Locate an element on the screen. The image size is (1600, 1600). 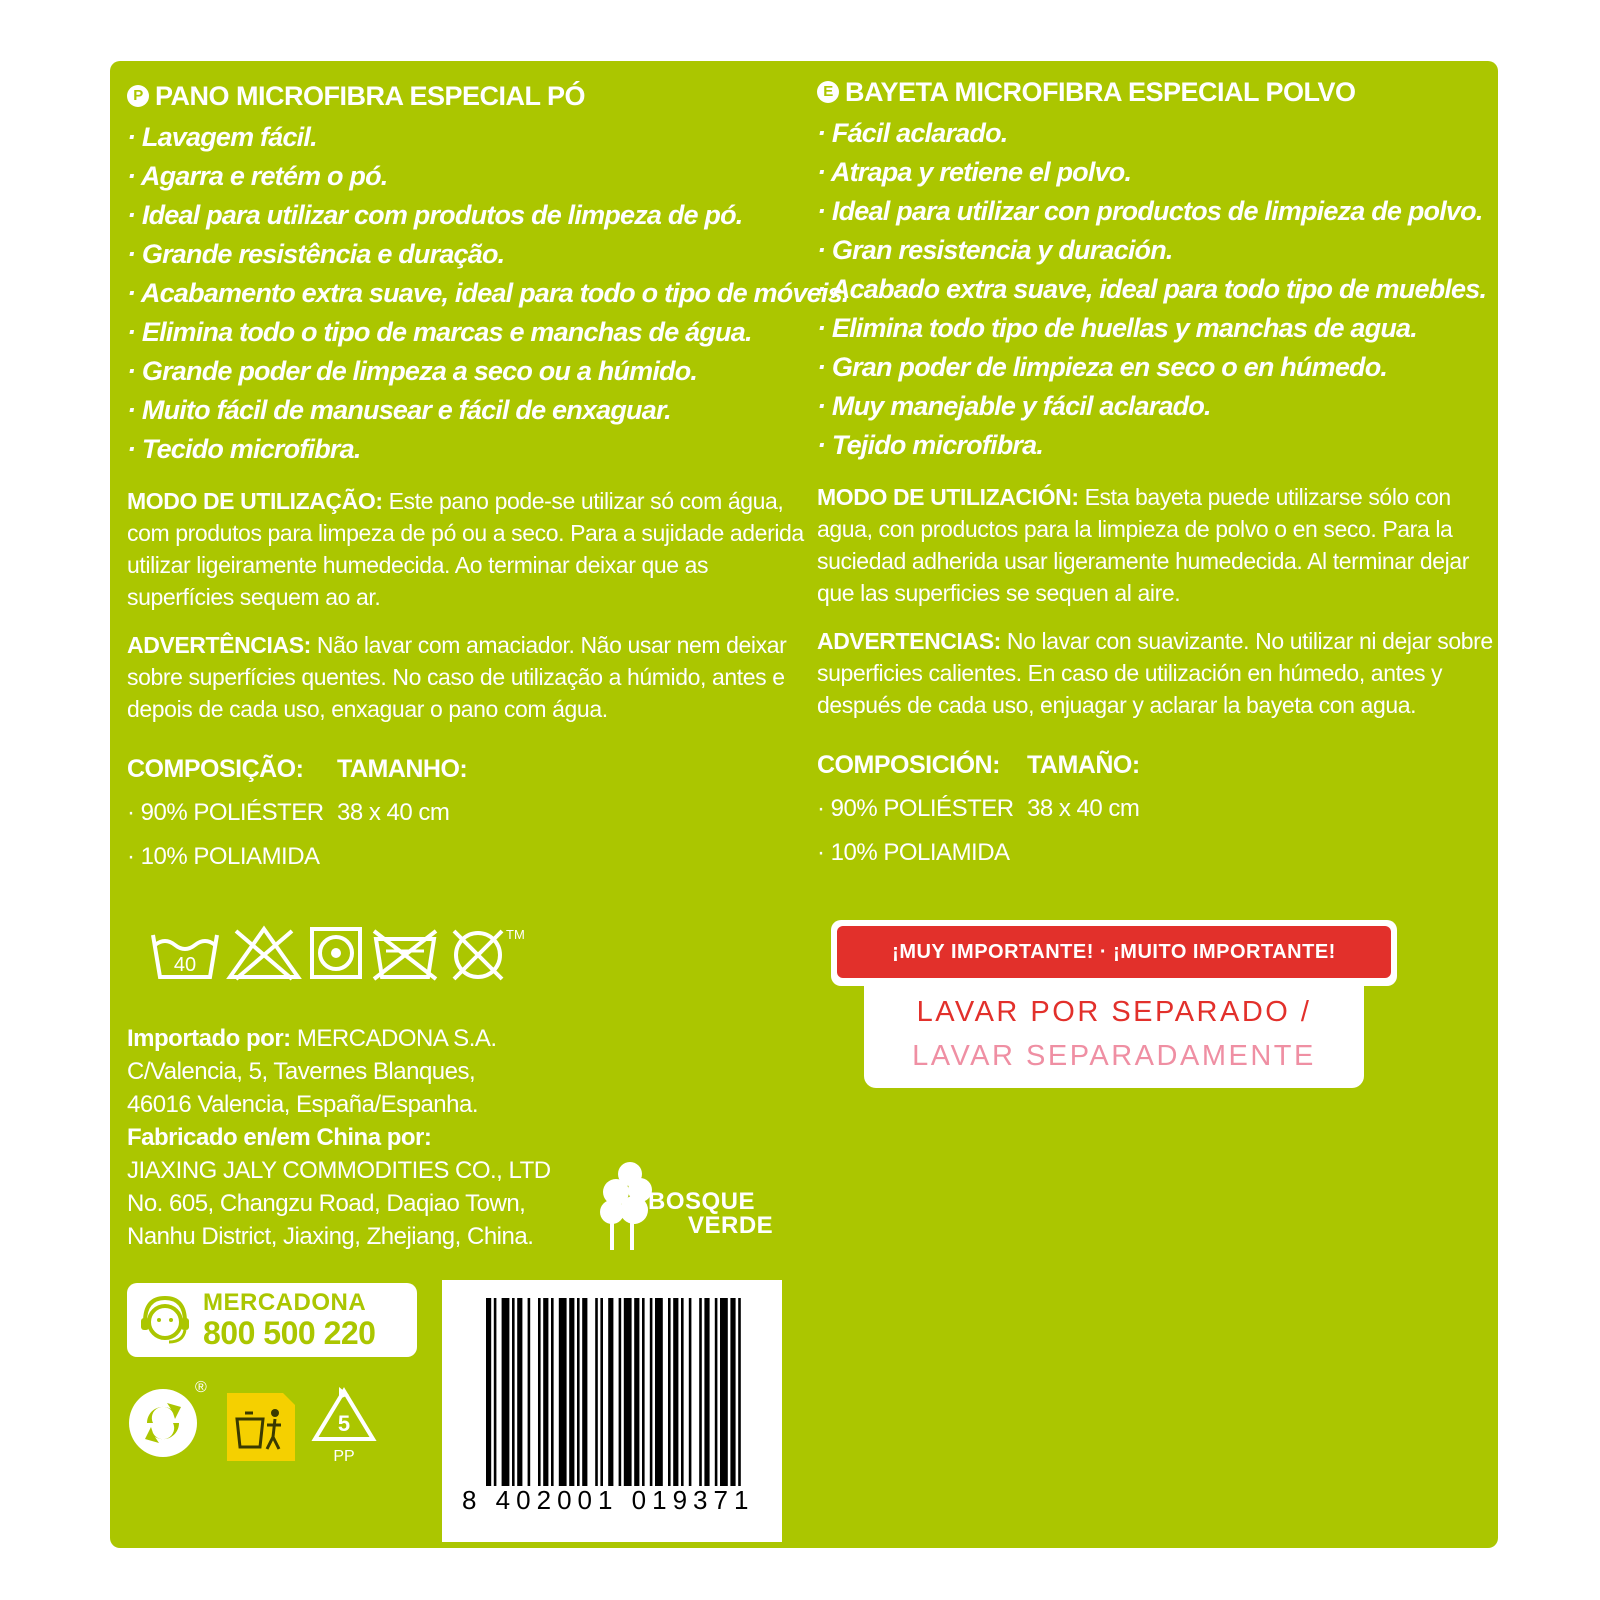
warning-message-box: LAVAR POR SEPARADO / LAVAR SEPARADAMENTE is located at coordinates (1114, 1033).